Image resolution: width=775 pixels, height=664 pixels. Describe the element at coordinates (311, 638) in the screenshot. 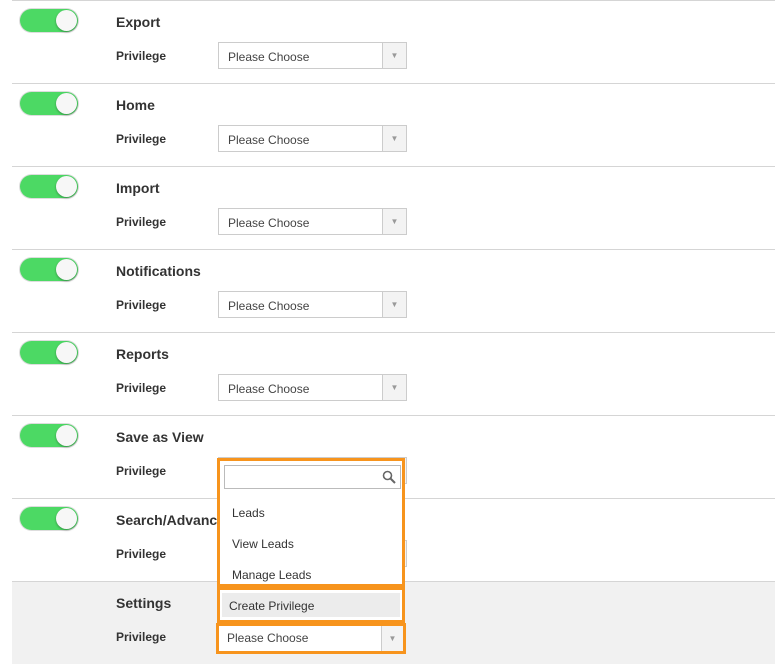

I see `settings-privilege-select: Please Choose ▼` at that location.